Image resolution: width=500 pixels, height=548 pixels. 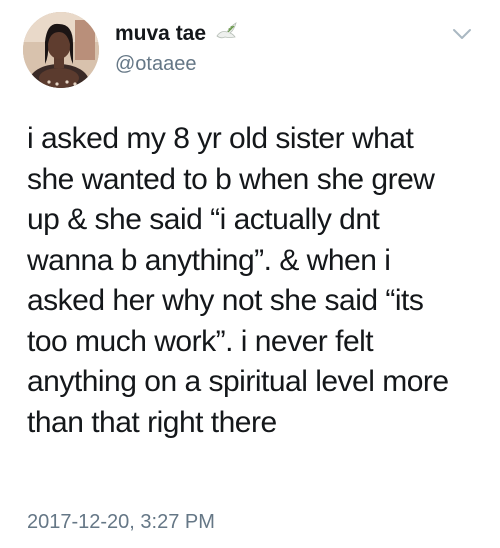 I want to click on tweet-line: she wanted to b when she grew, so click(x=231, y=179).